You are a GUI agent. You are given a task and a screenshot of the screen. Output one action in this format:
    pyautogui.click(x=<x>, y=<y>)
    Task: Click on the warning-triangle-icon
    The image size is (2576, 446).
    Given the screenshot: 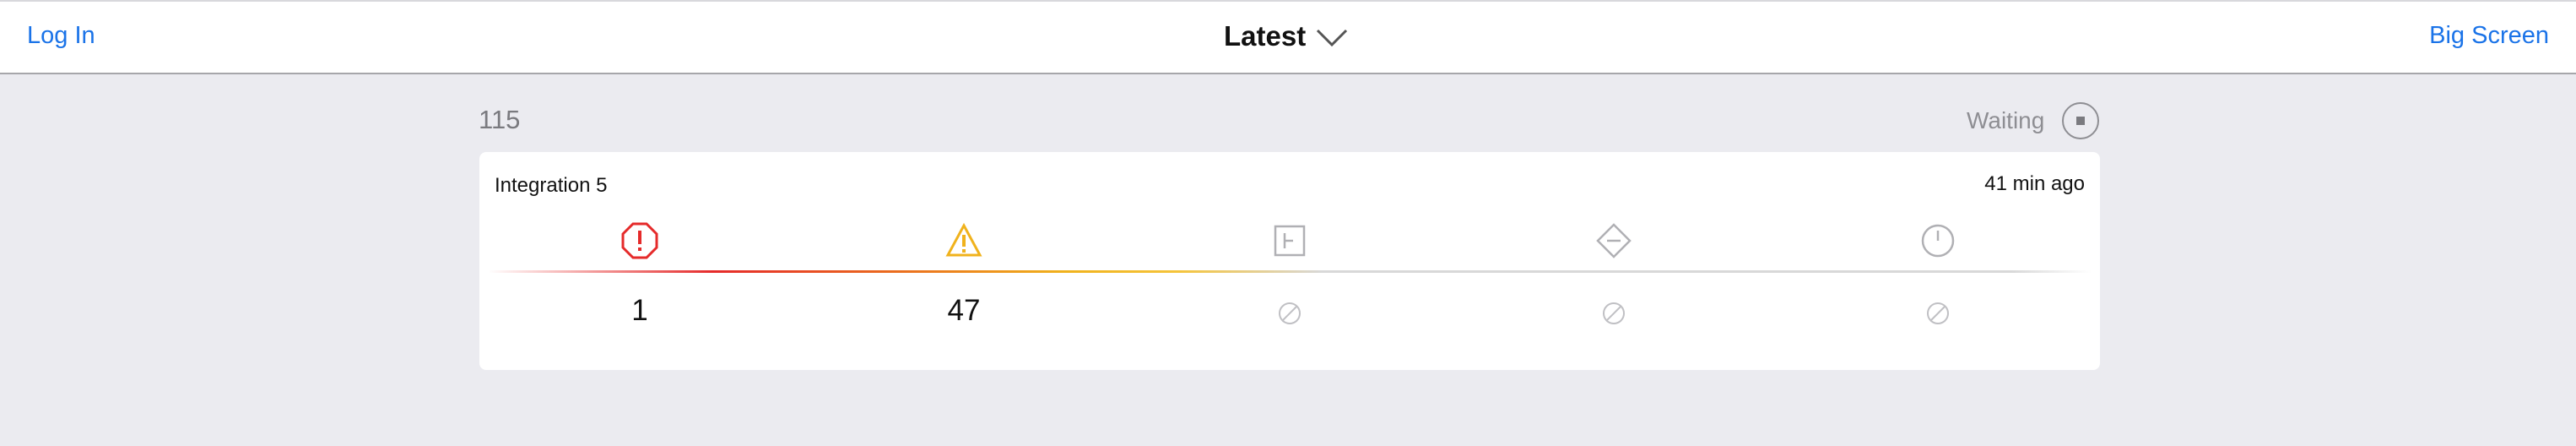 What is the action you would take?
    pyautogui.click(x=963, y=240)
    